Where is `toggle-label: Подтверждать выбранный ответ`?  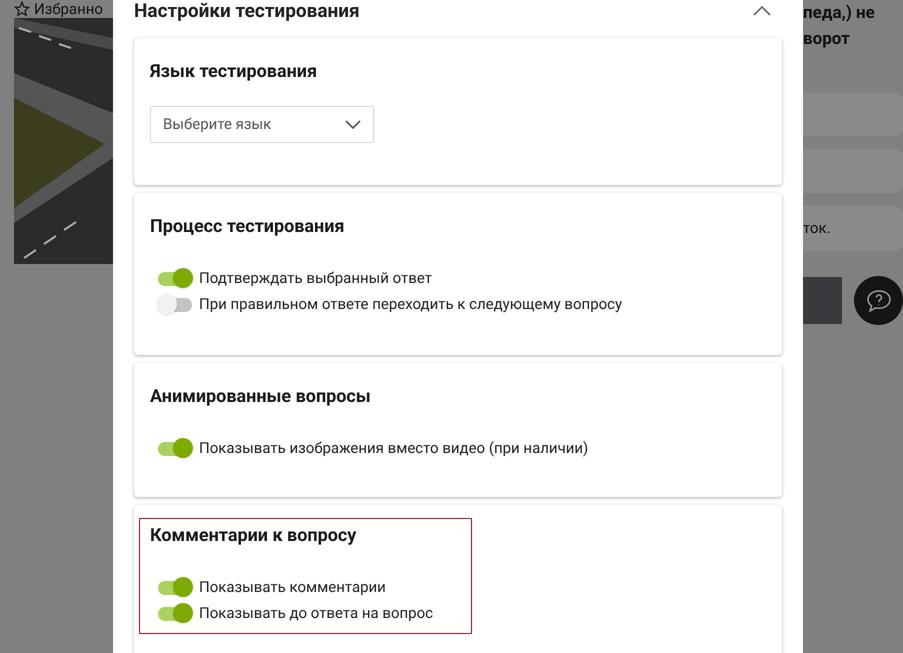 toggle-label: Подтверждать выбранный ответ is located at coordinates (315, 278).